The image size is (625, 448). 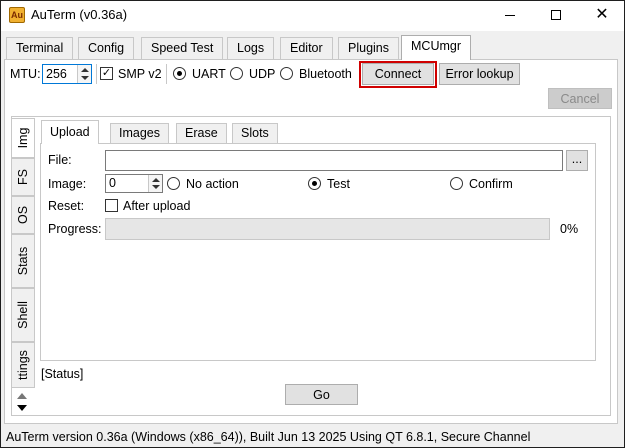 I want to click on vtab-fs: FS, so click(x=23, y=177).